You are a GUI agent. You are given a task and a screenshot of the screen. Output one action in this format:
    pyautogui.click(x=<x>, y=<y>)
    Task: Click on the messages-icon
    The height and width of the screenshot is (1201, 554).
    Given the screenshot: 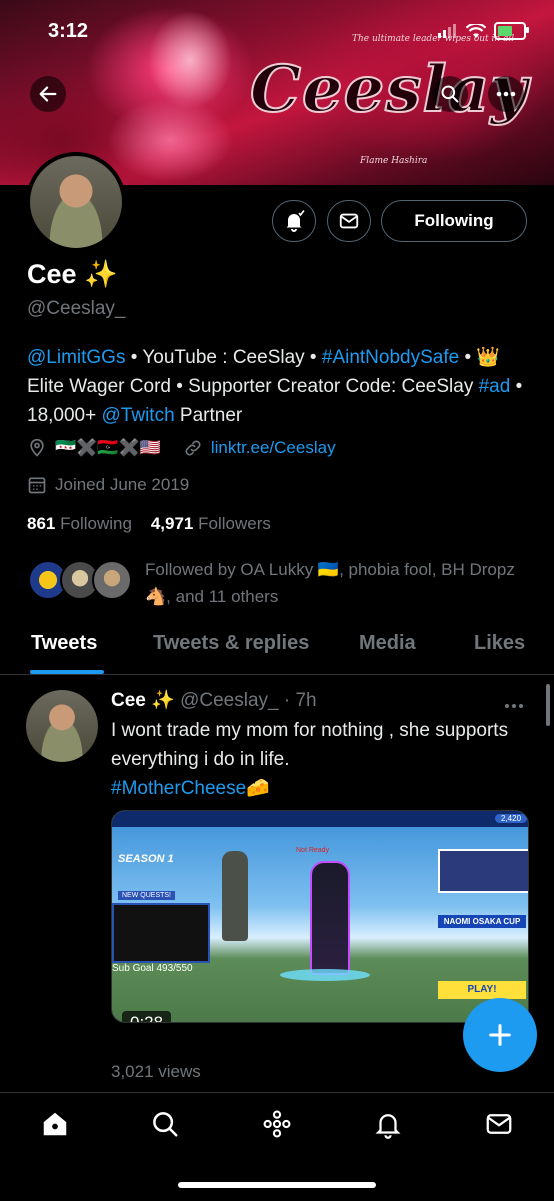 What is the action you would take?
    pyautogui.click(x=499, y=1124)
    